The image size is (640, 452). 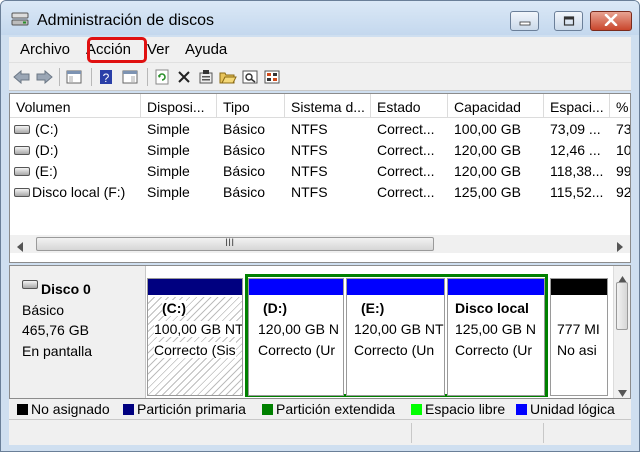 I want to click on title-bar: Administración de discos, so click(x=320, y=18).